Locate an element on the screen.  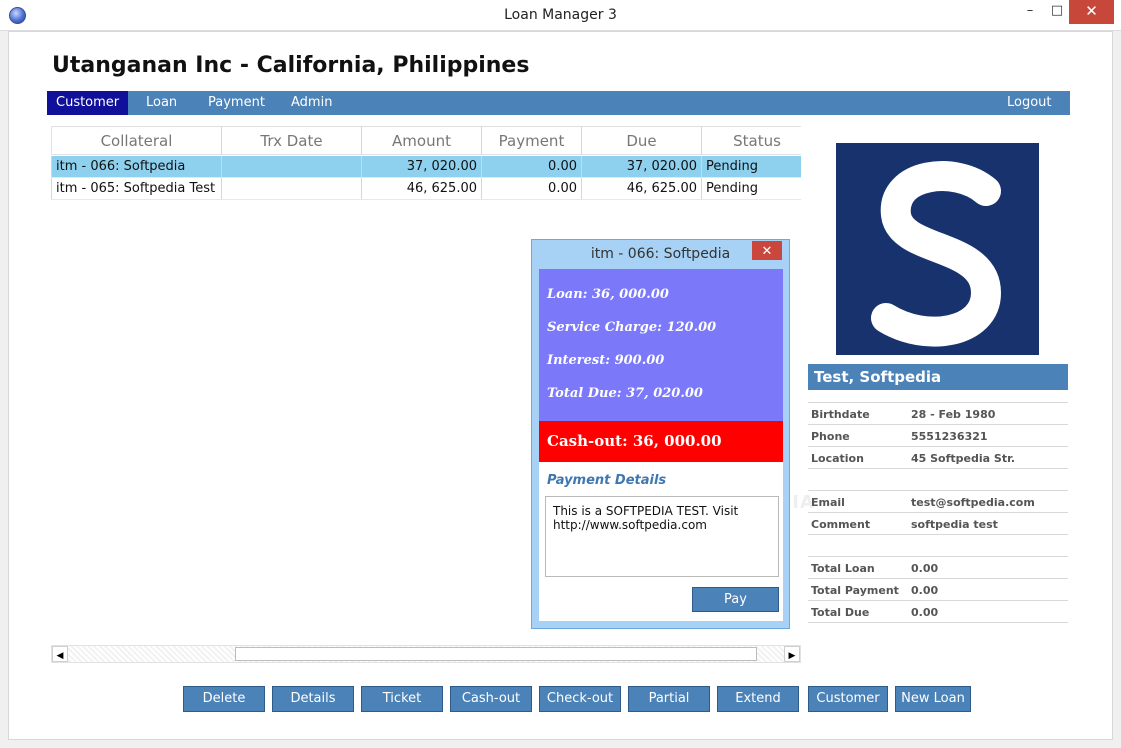
loan-amount: Loan: 36, 000.00 is located at coordinates (608, 294).